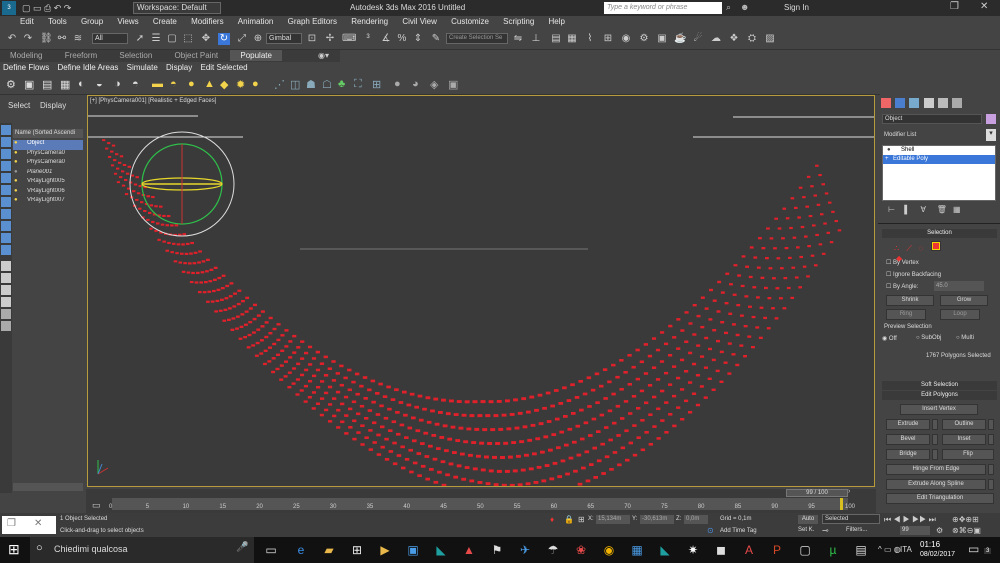  I want to click on vray-mesh-export-icon: ⛶, so click(358, 84).